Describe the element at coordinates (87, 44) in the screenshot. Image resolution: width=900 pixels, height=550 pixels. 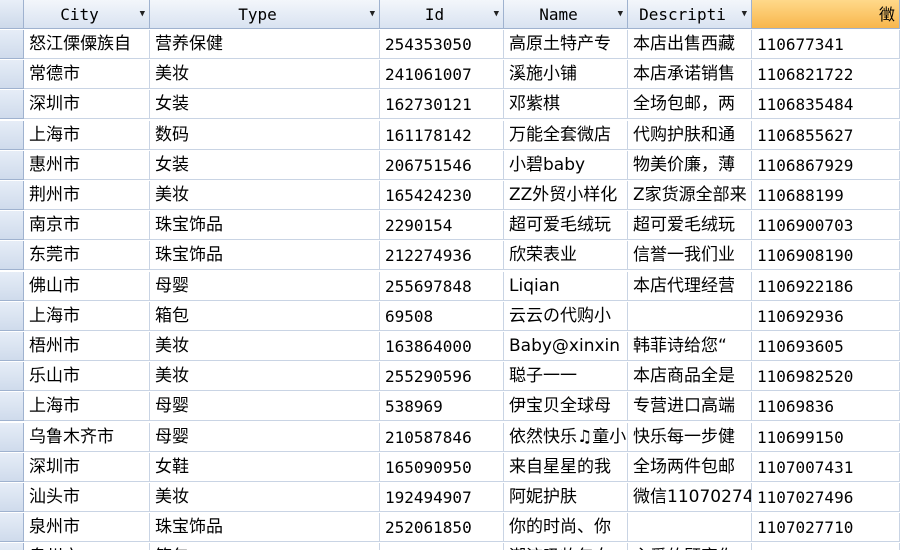
I see `cell-city: 怒江傈僳族自` at that location.